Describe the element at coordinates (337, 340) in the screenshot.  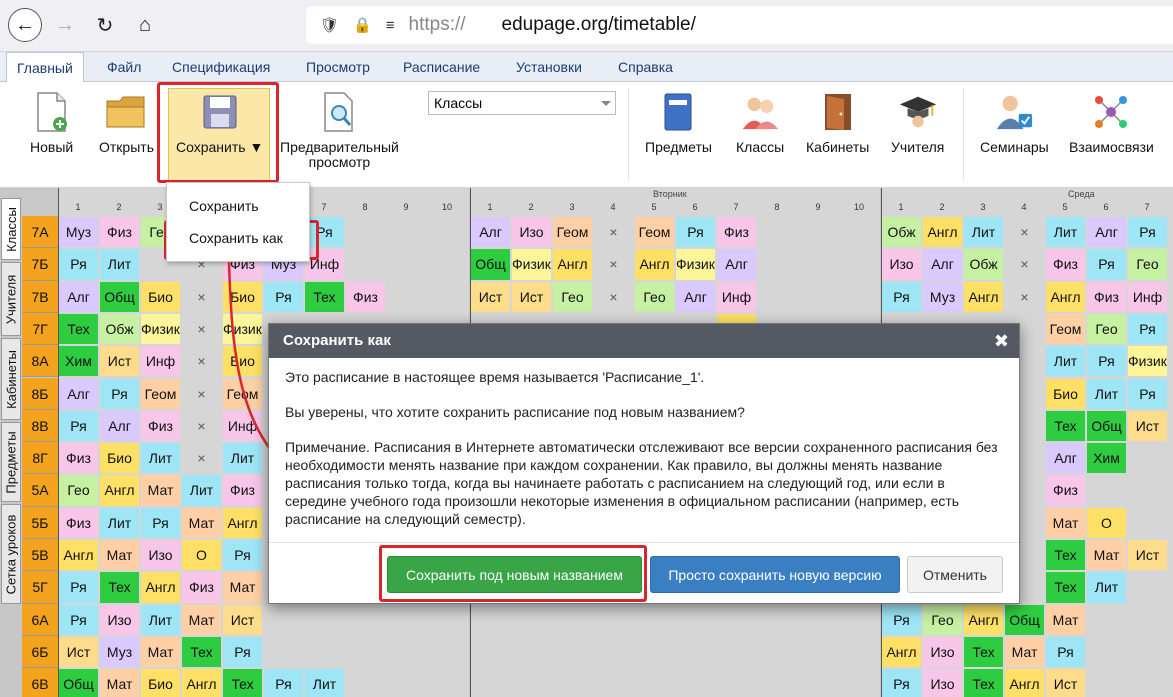
I see `dialog-title: Сохранить как` at that location.